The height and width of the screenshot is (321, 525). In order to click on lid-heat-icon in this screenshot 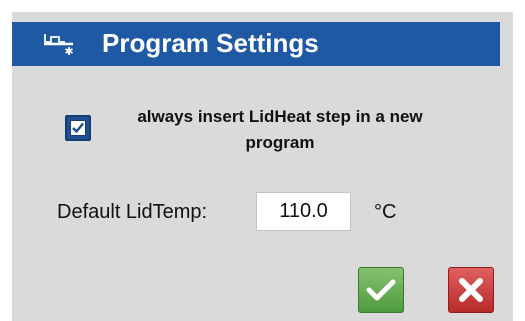, I will do `click(60, 44)`.